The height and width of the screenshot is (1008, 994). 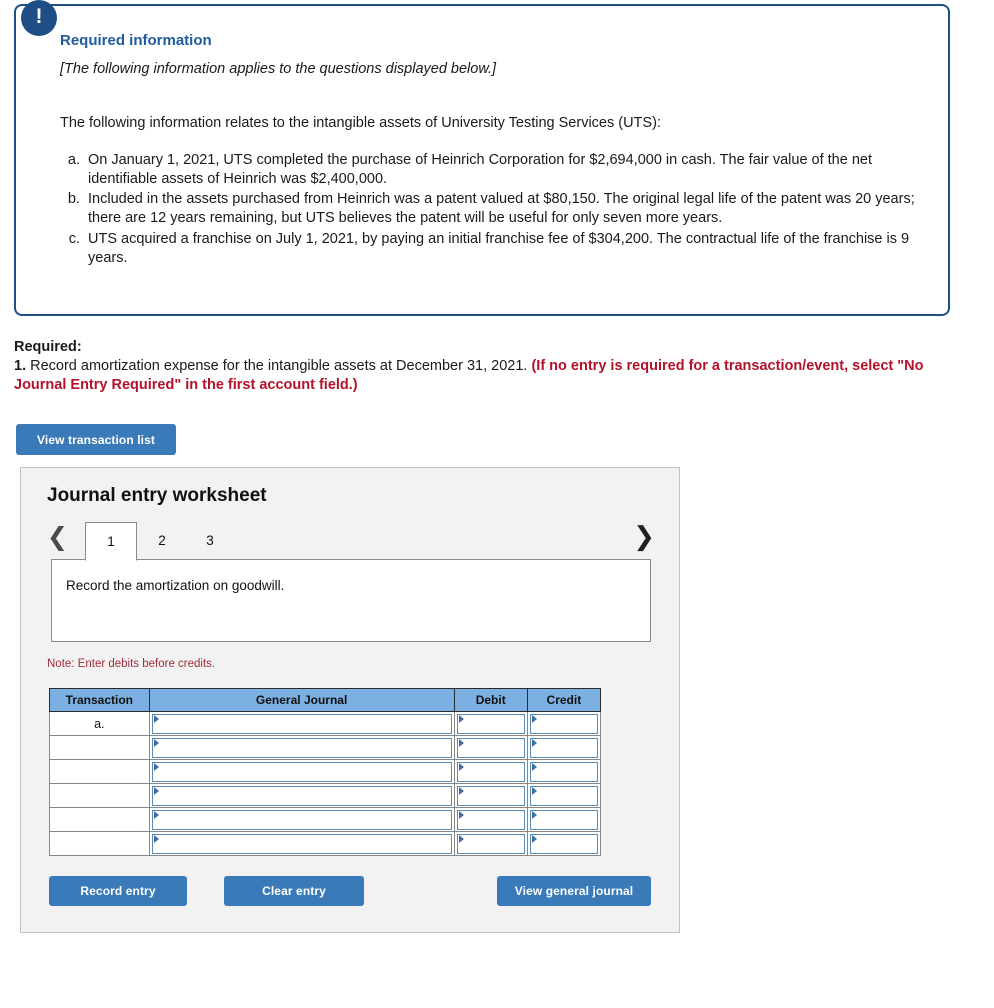 I want to click on required-label: Required:, so click(x=48, y=347).